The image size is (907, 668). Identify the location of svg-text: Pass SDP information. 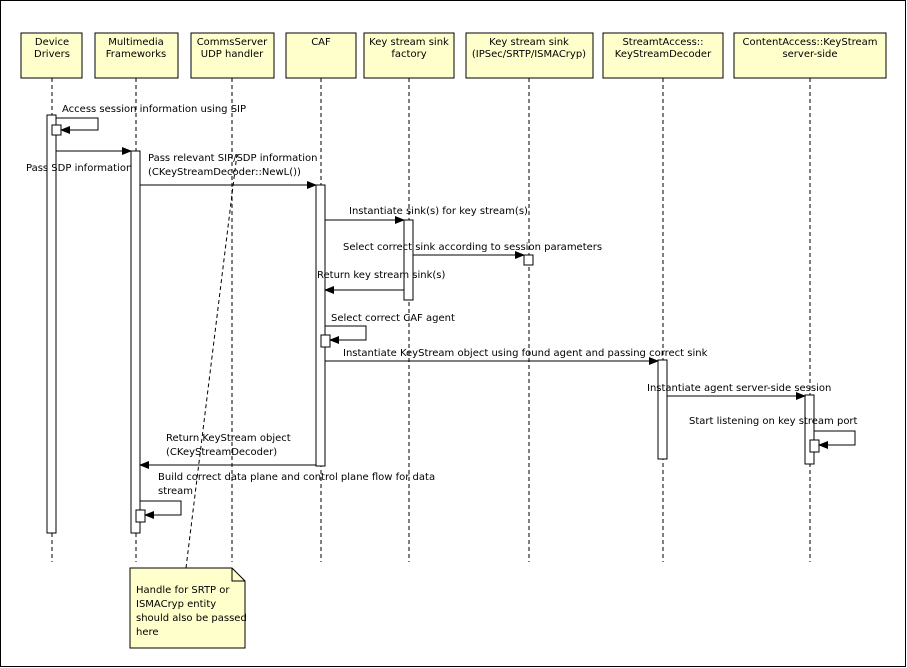
(79, 168).